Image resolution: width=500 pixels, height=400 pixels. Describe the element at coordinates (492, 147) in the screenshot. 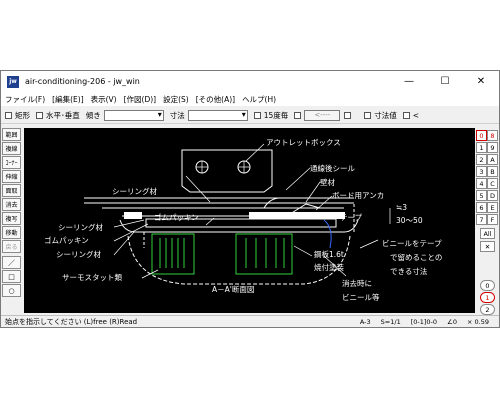

I see `layer-group-9: 9` at that location.